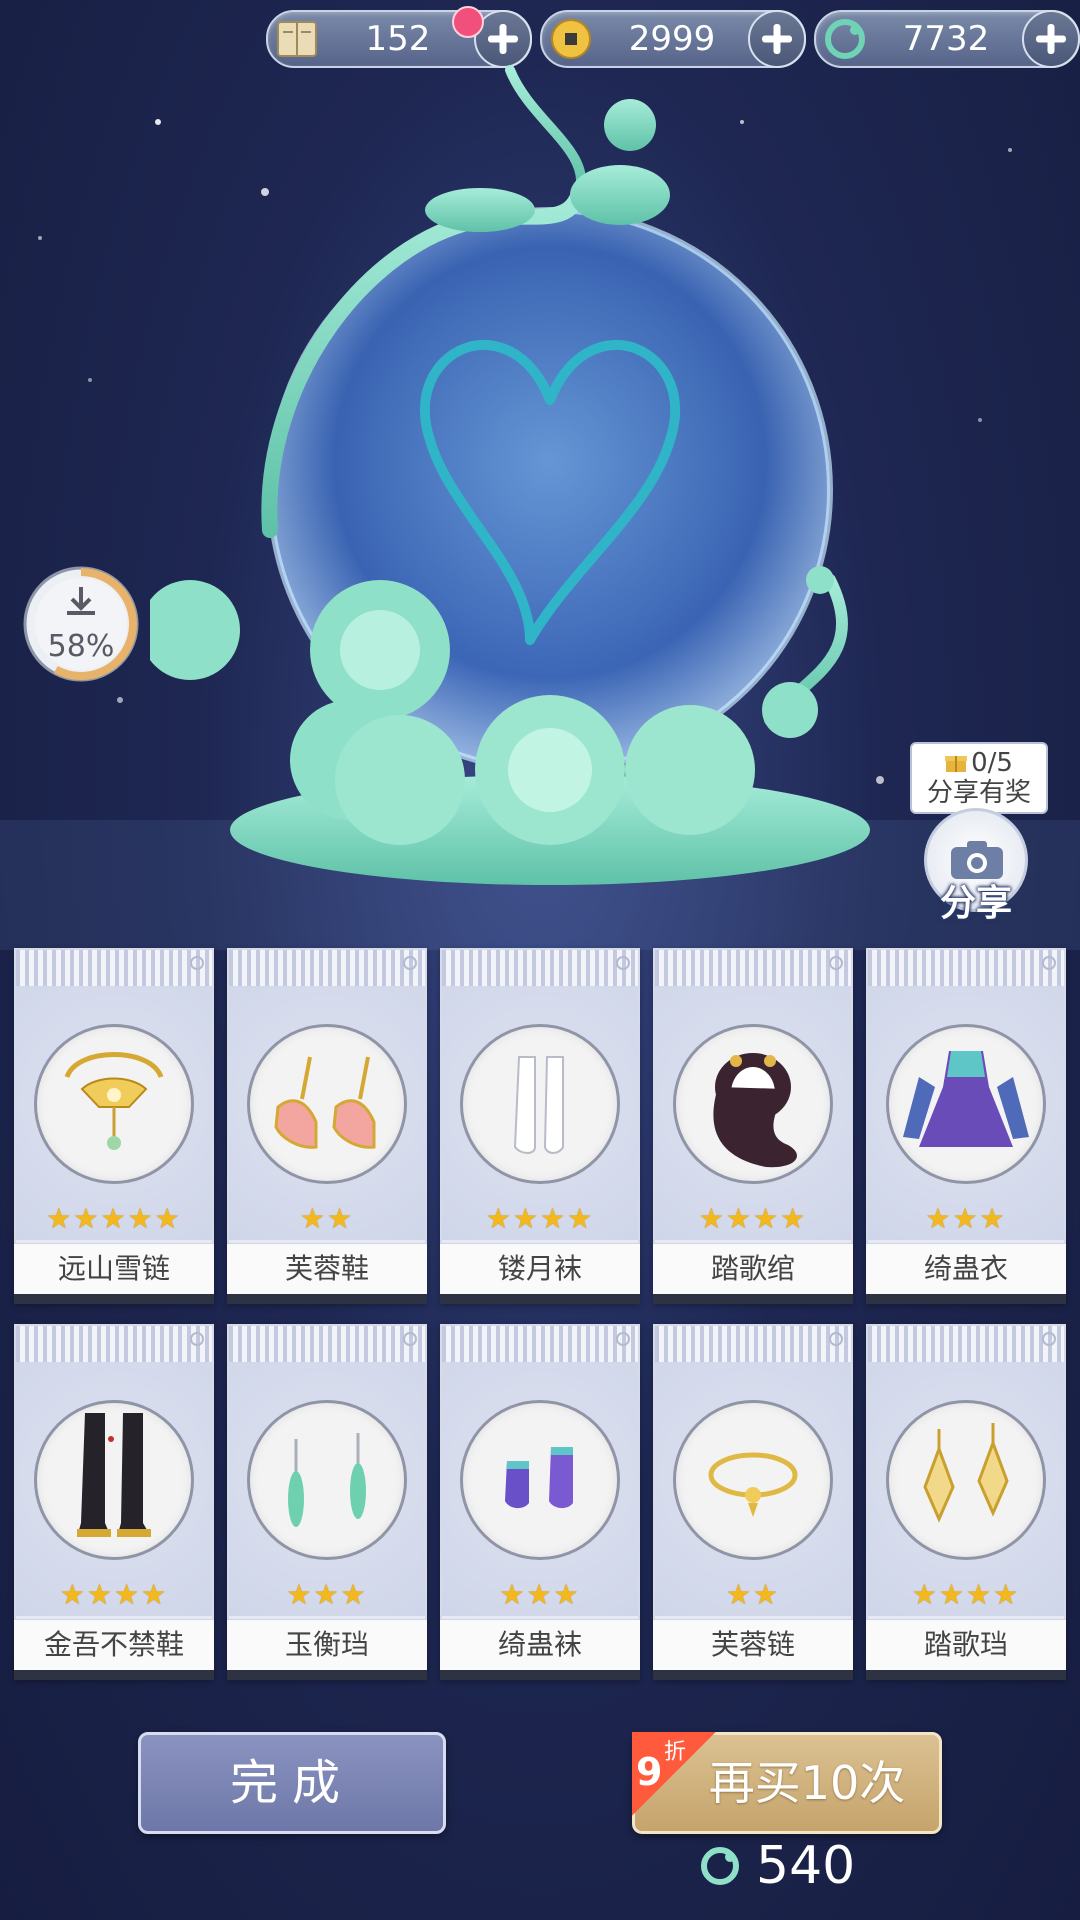  What do you see at coordinates (807, 1783) in the screenshot?
I see `buy-again-label: 再买10次` at bounding box center [807, 1783].